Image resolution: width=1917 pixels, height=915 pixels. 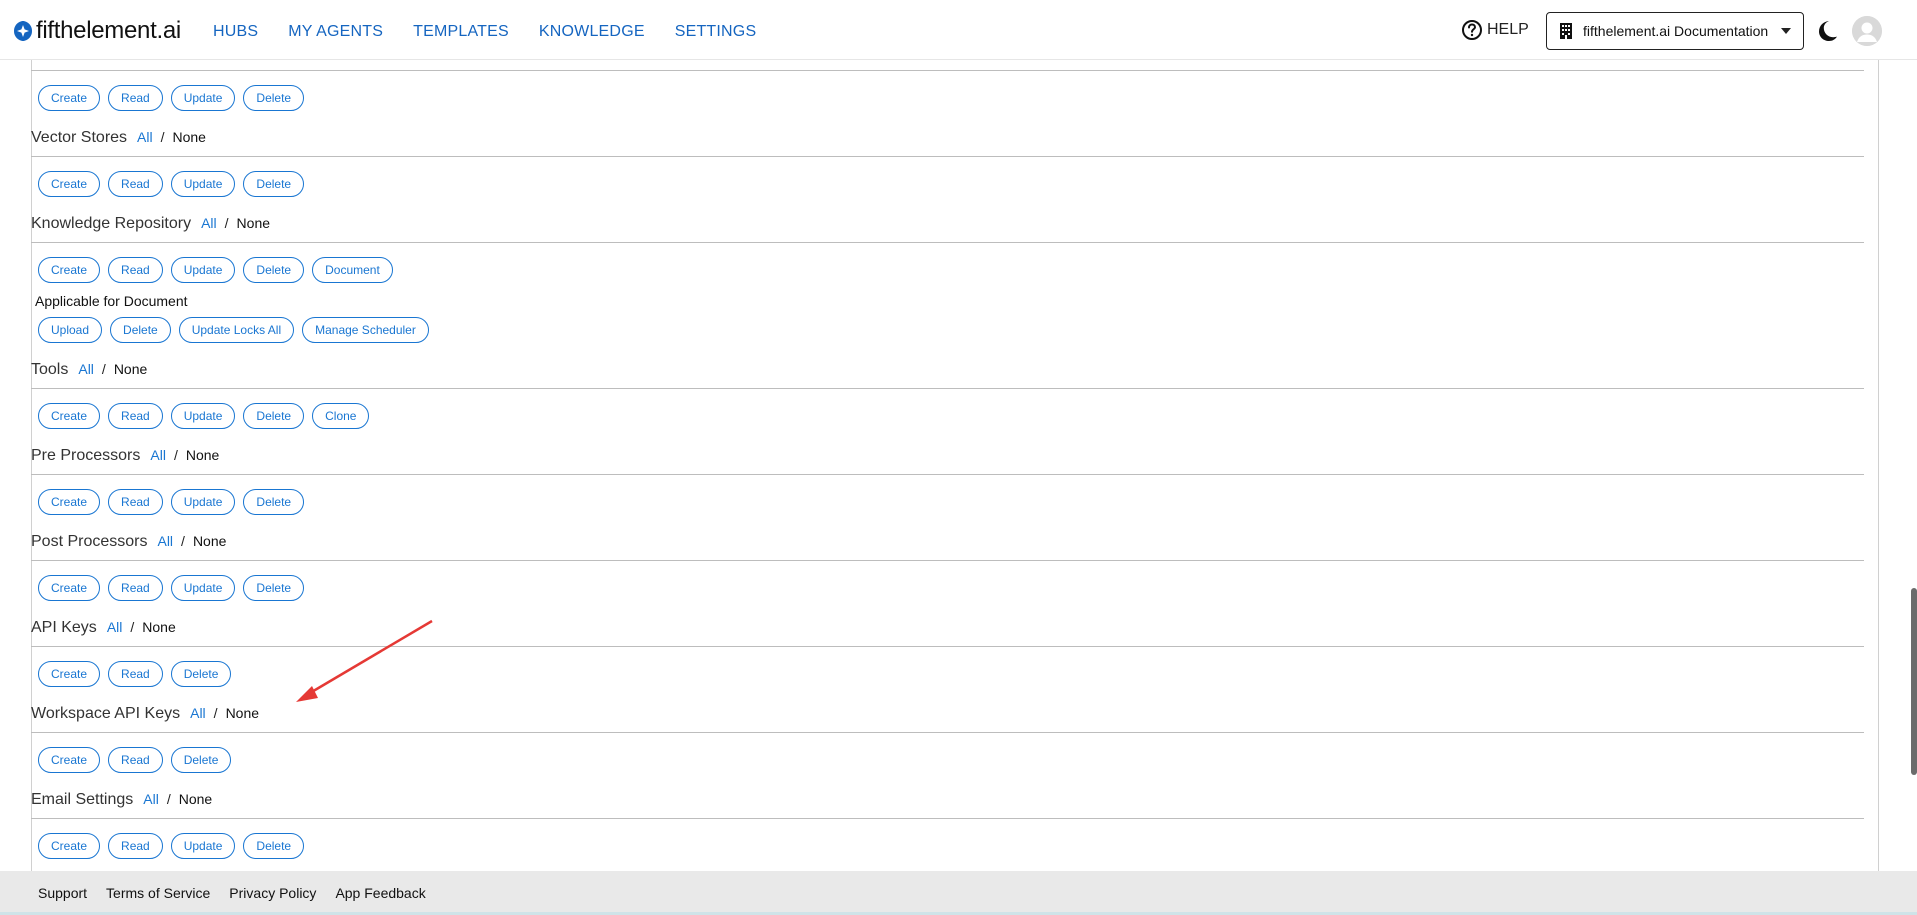 I want to click on permission-buttons: Create Read Delete, so click(x=138, y=760).